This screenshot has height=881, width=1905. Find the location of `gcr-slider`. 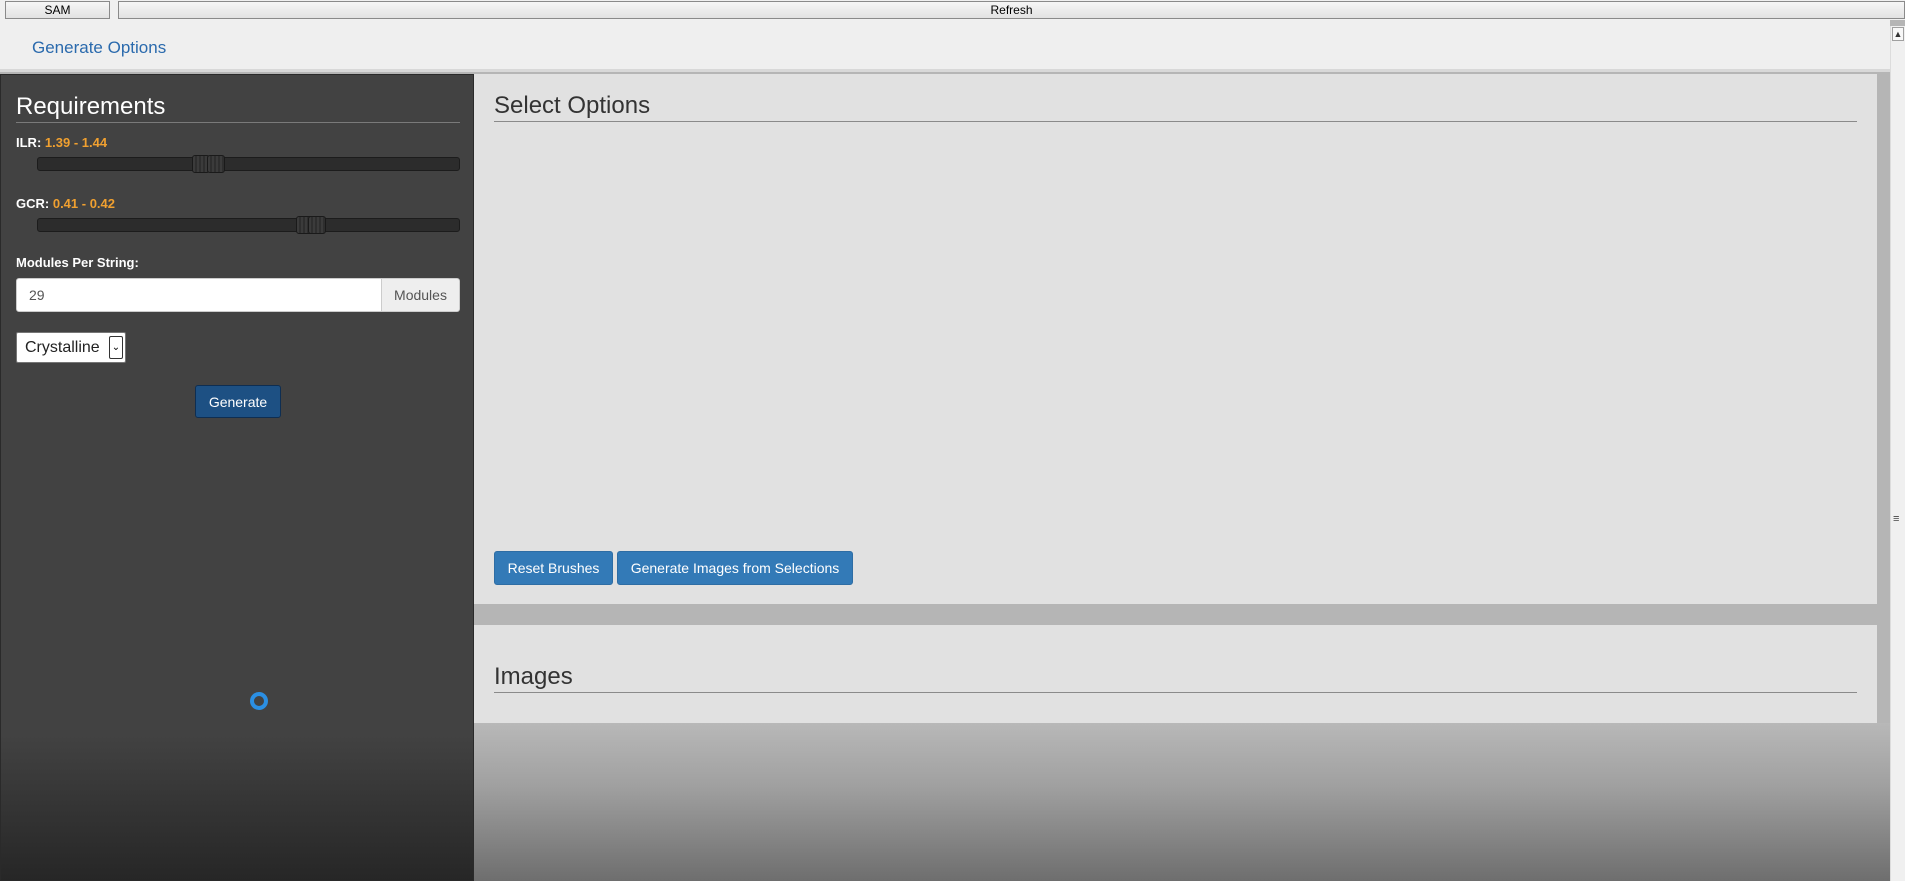

gcr-slider is located at coordinates (248, 225).